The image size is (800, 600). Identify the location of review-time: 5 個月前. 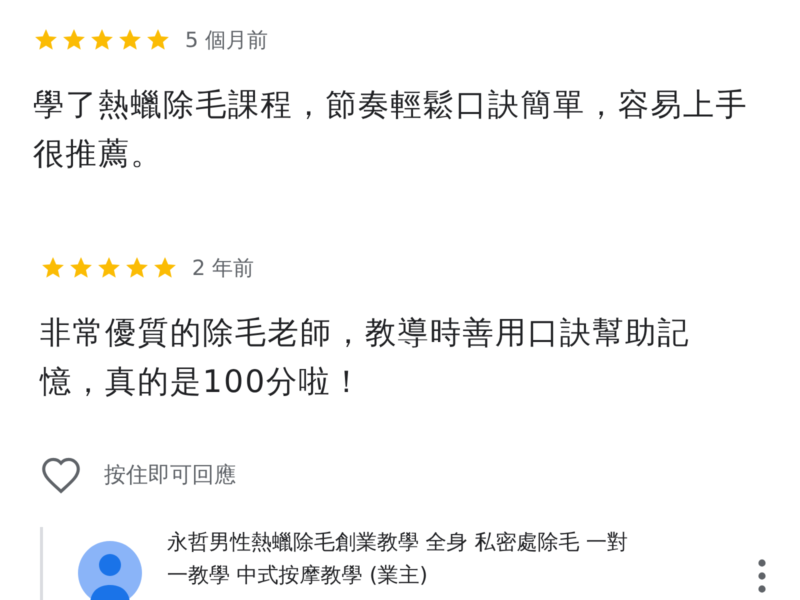
(226, 40).